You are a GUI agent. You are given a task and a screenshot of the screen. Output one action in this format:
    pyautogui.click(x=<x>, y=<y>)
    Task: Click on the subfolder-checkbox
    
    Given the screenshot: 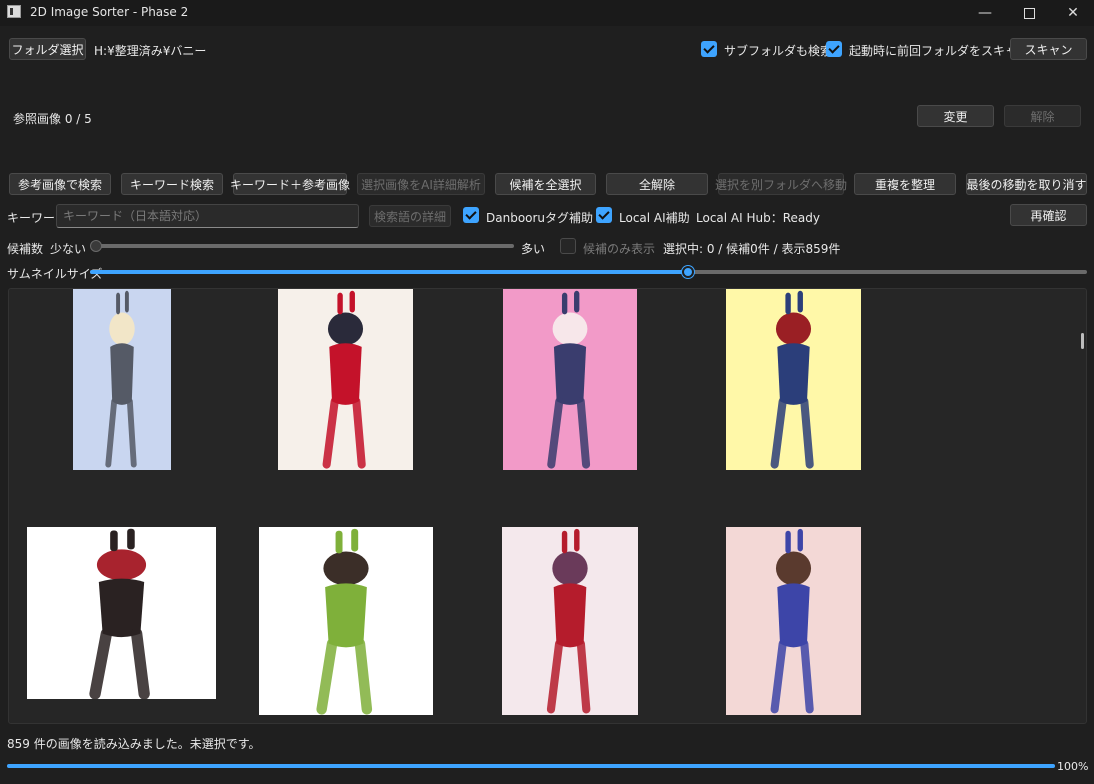 What is the action you would take?
    pyautogui.click(x=709, y=49)
    